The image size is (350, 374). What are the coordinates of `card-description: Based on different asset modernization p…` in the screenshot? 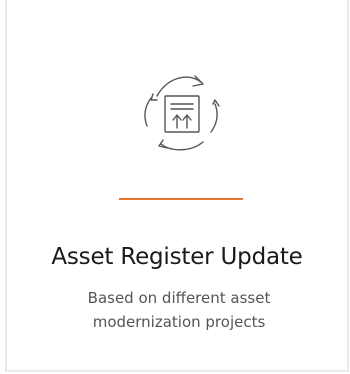 It's located at (179, 310).